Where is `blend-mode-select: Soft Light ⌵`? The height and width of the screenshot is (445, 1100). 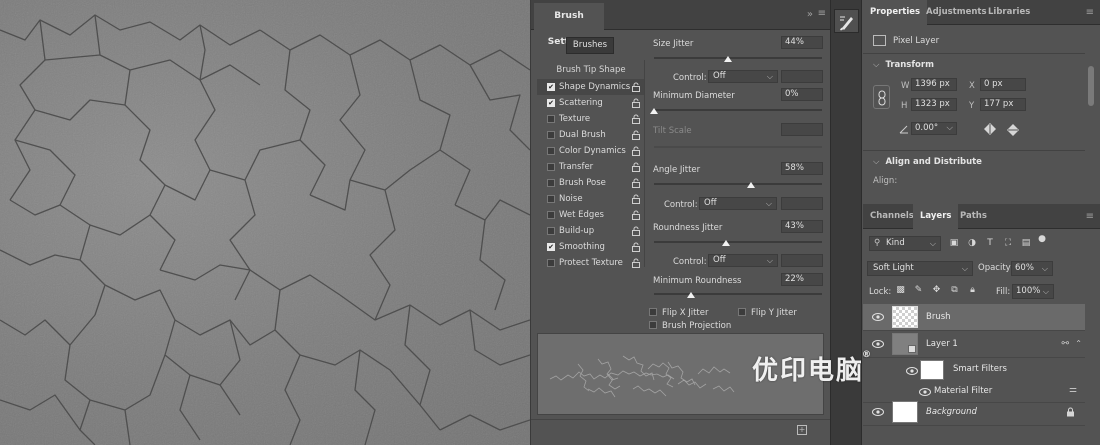
blend-mode-select: Soft Light ⌵ is located at coordinates (920, 268).